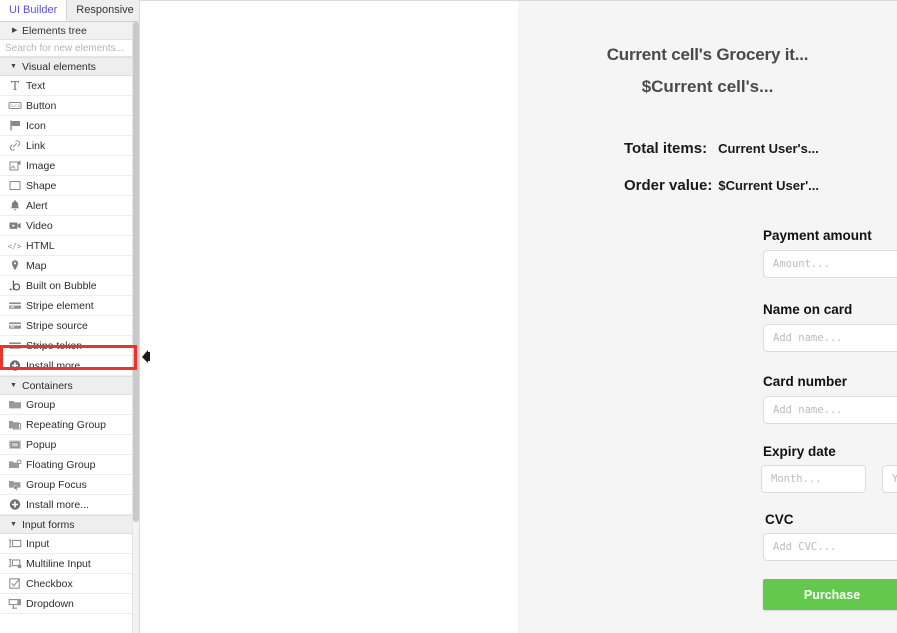 This screenshot has height=633, width=897. Describe the element at coordinates (69, 445) in the screenshot. I see `palette-item-popup: Popup` at that location.